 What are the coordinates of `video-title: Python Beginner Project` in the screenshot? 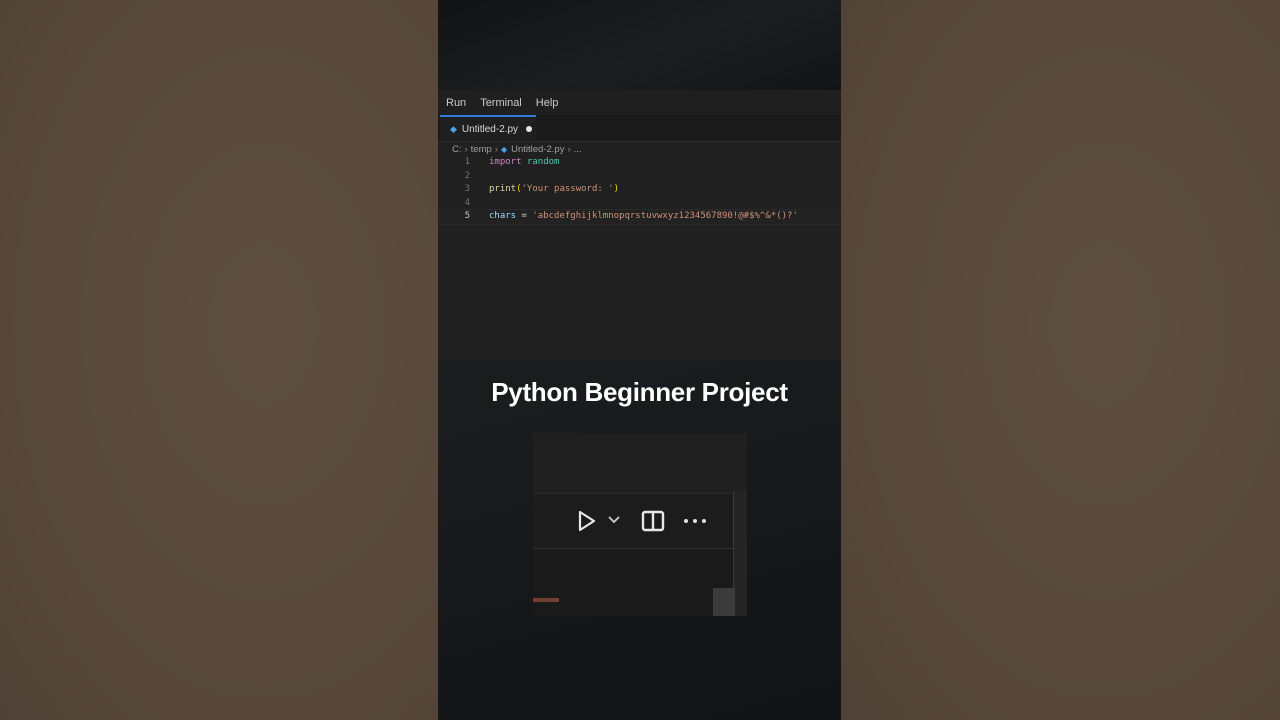 It's located at (639, 392).